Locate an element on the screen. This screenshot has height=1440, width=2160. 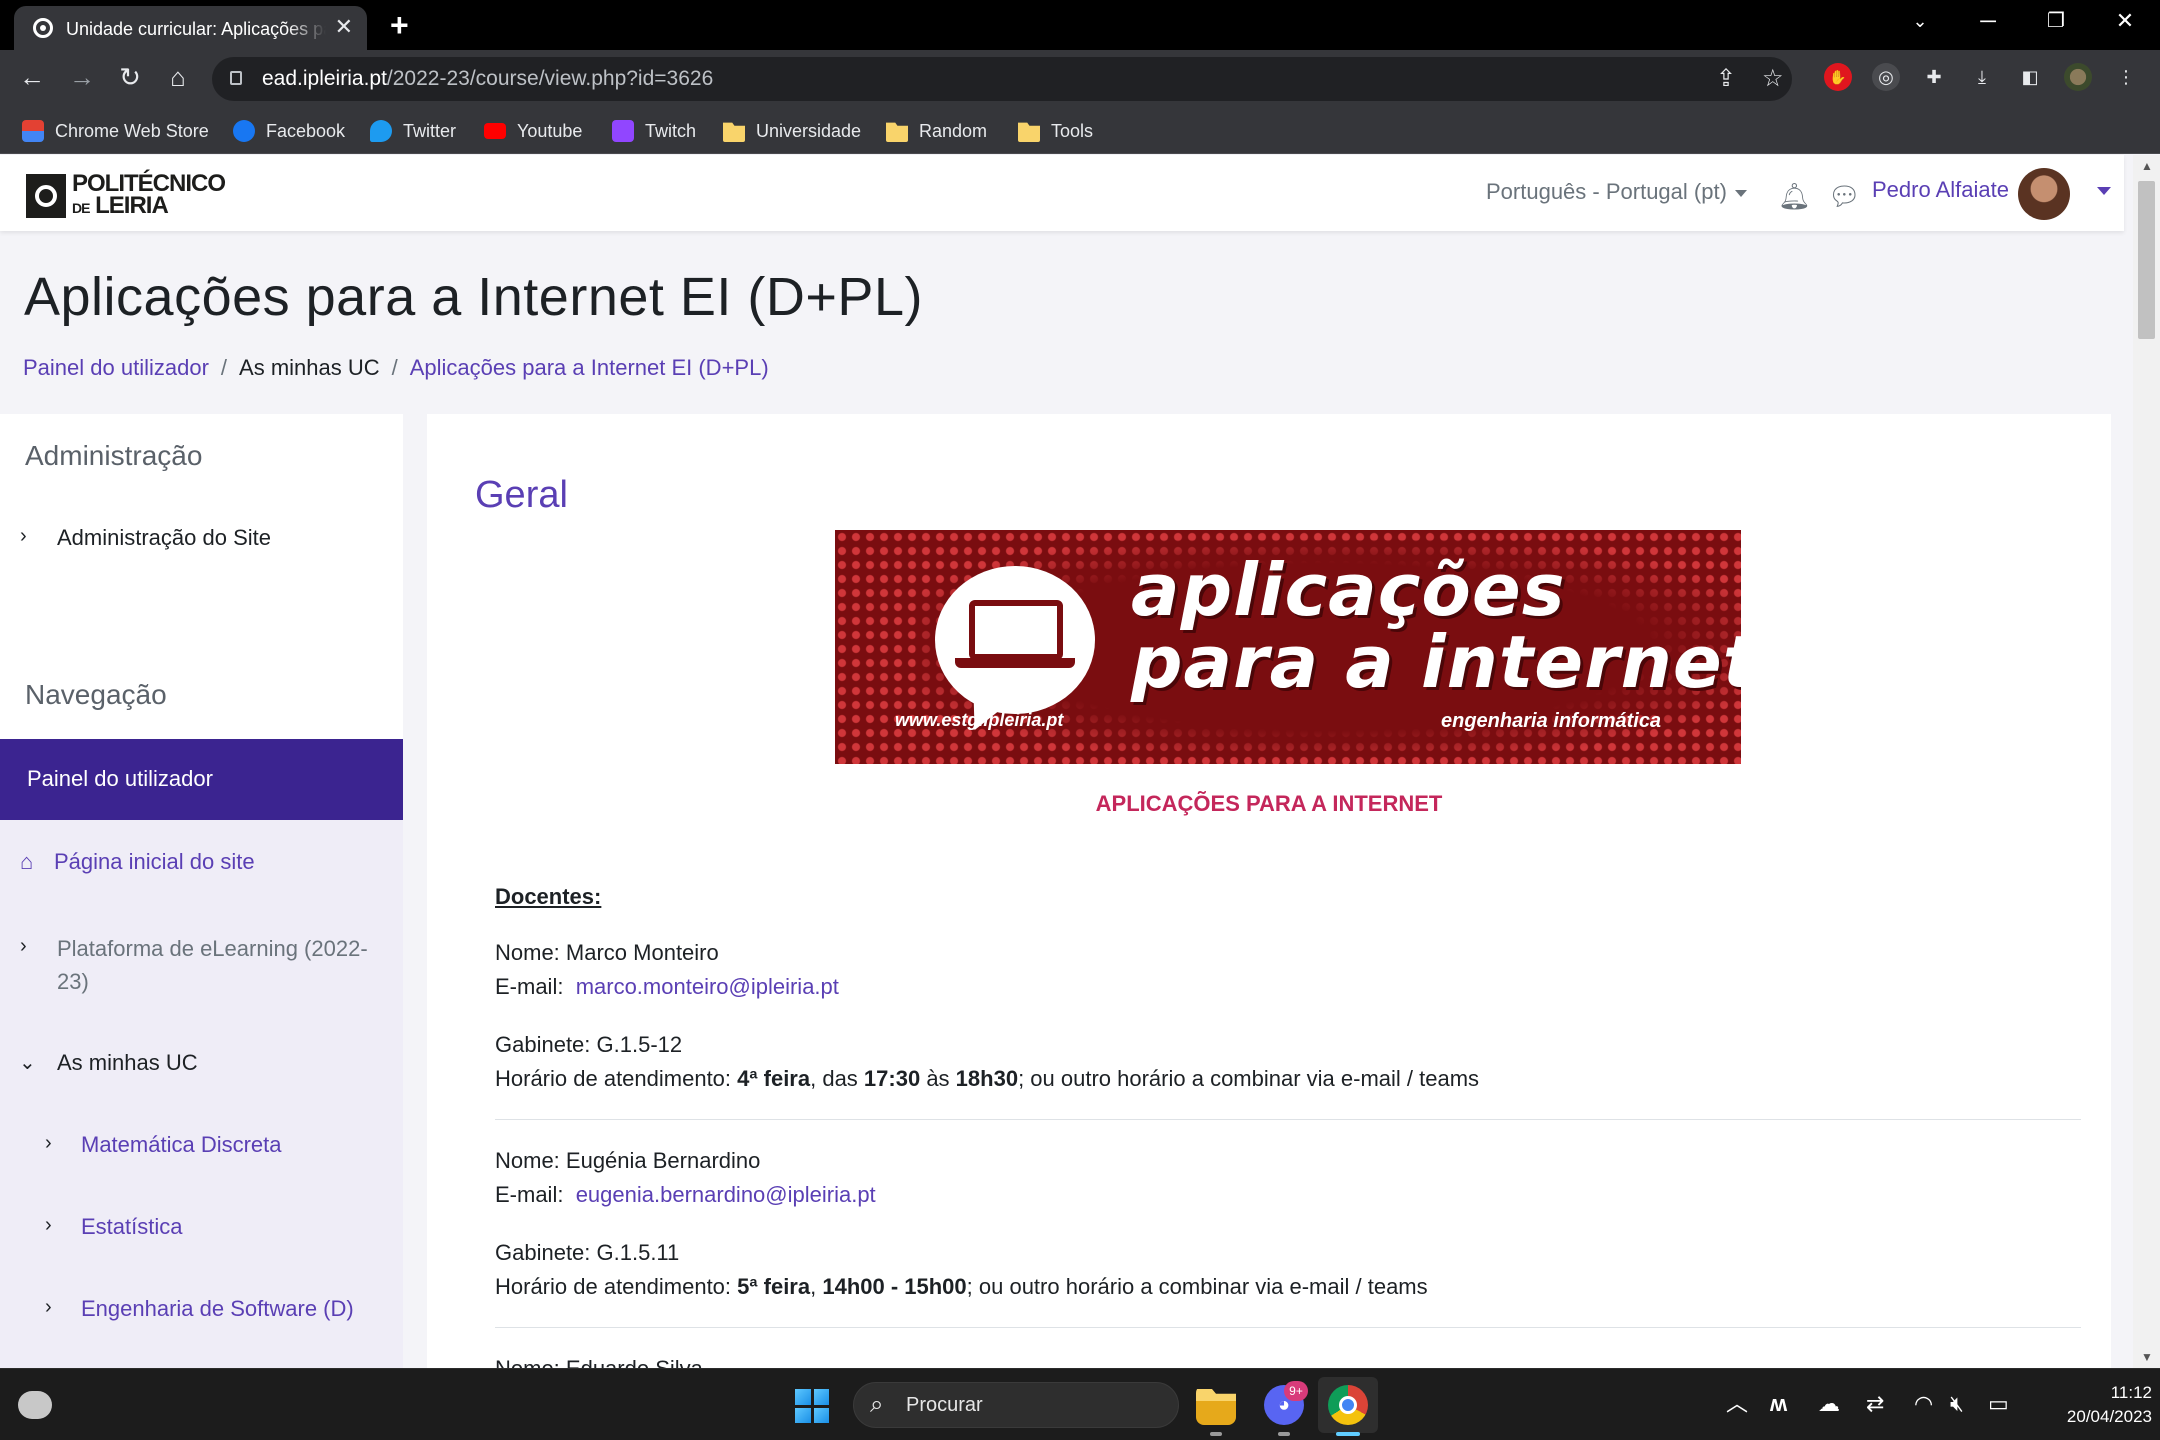
sidebar-item-label: Plataforma de eLearning (2022- is located at coordinates (212, 948).